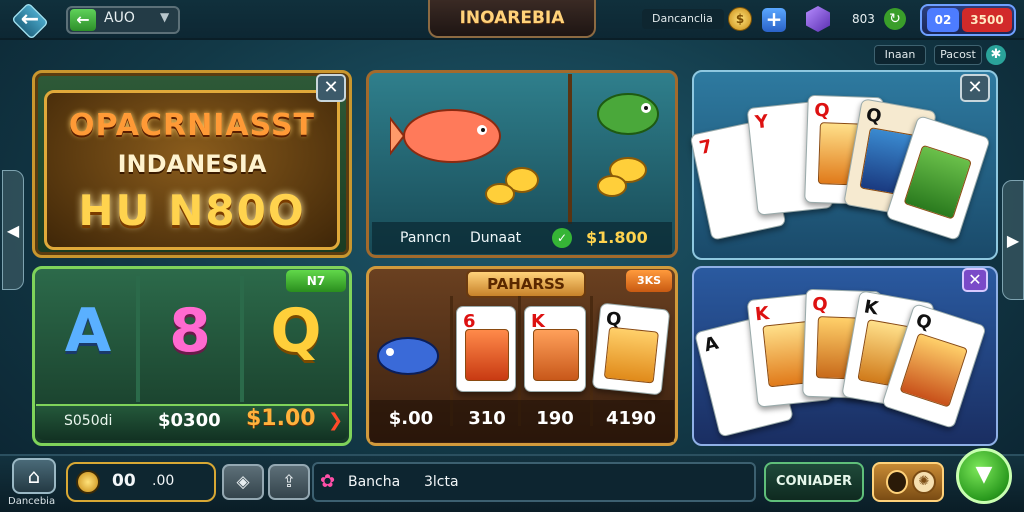 The image size is (1024, 512). I want to click on page-title: INOAREBIA, so click(512, 18).